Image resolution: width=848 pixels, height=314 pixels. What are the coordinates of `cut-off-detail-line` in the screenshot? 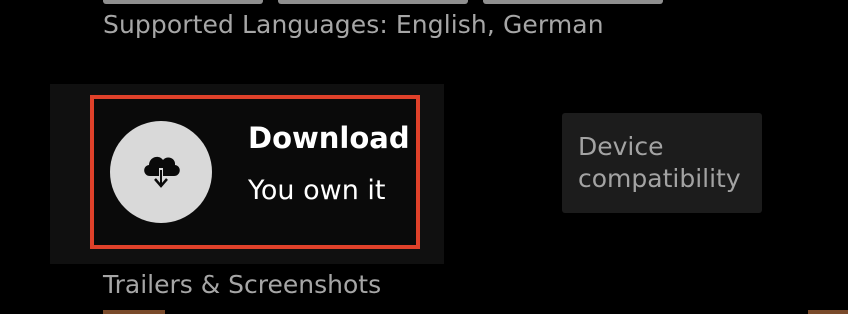 It's located at (383, 2).